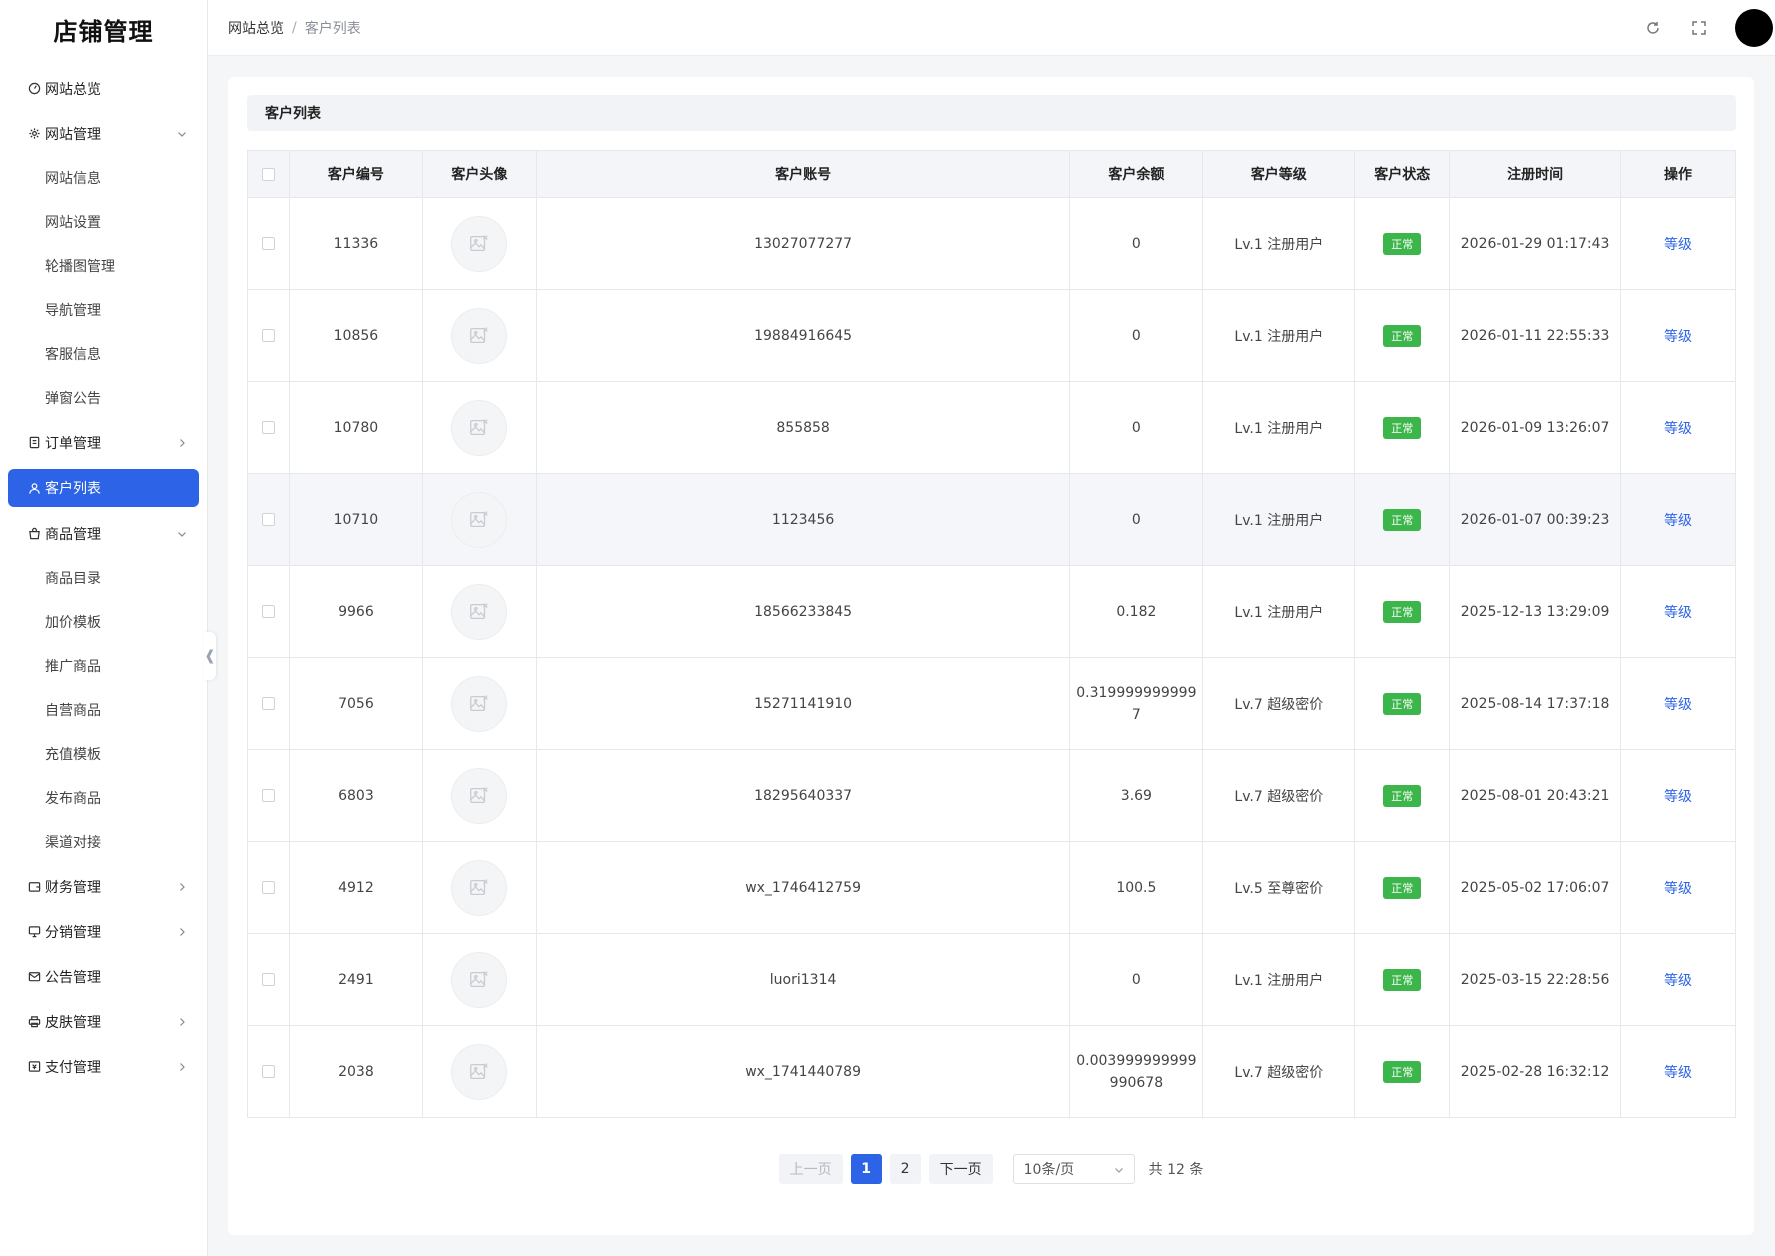 The width and height of the screenshot is (1775, 1256). What do you see at coordinates (103, 488) in the screenshot?
I see `sidebar-item: 客户列表` at bounding box center [103, 488].